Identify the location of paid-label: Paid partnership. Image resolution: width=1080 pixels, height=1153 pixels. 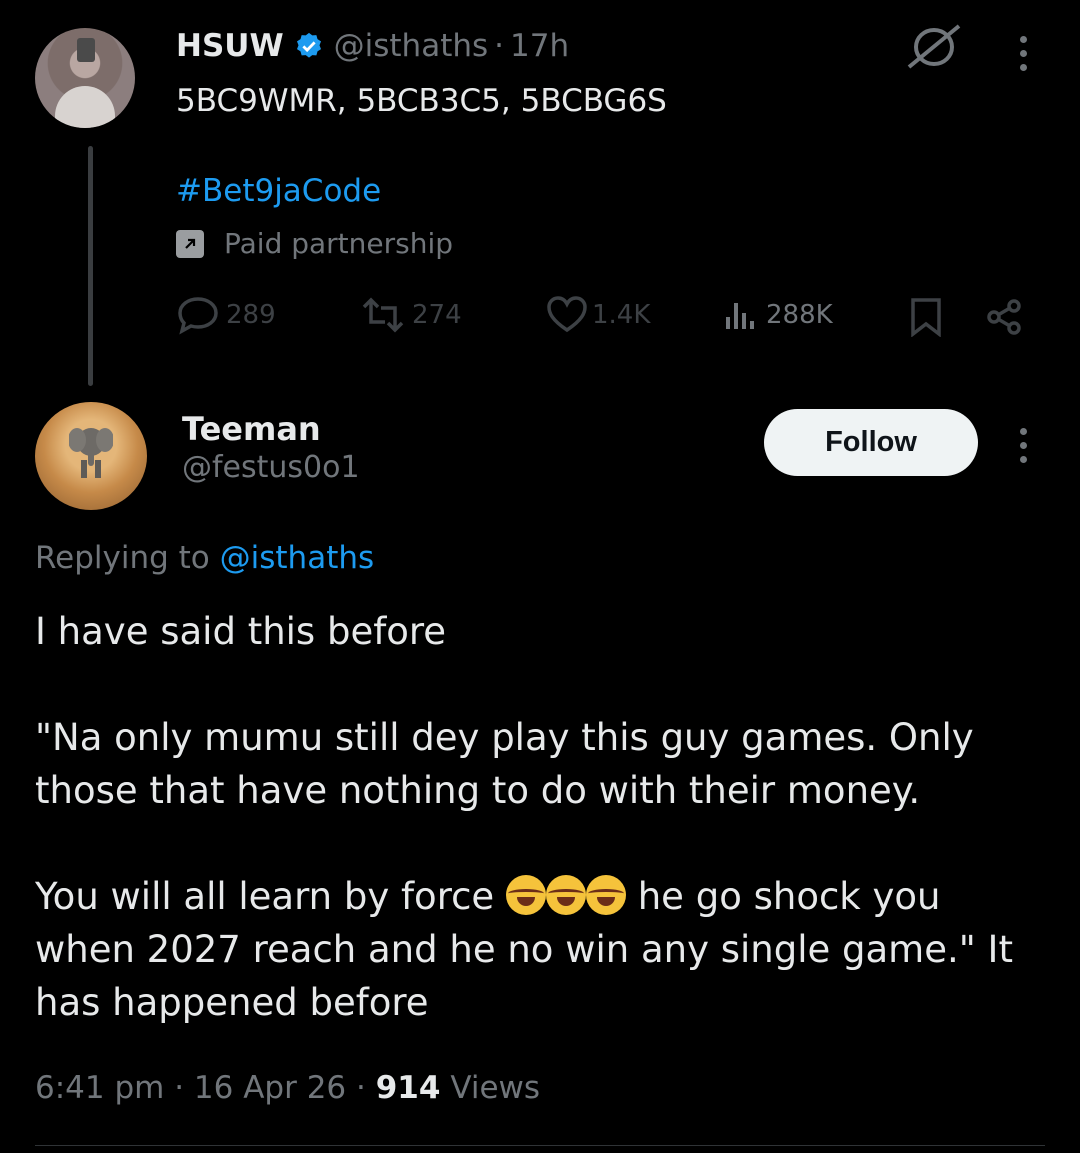
(339, 243).